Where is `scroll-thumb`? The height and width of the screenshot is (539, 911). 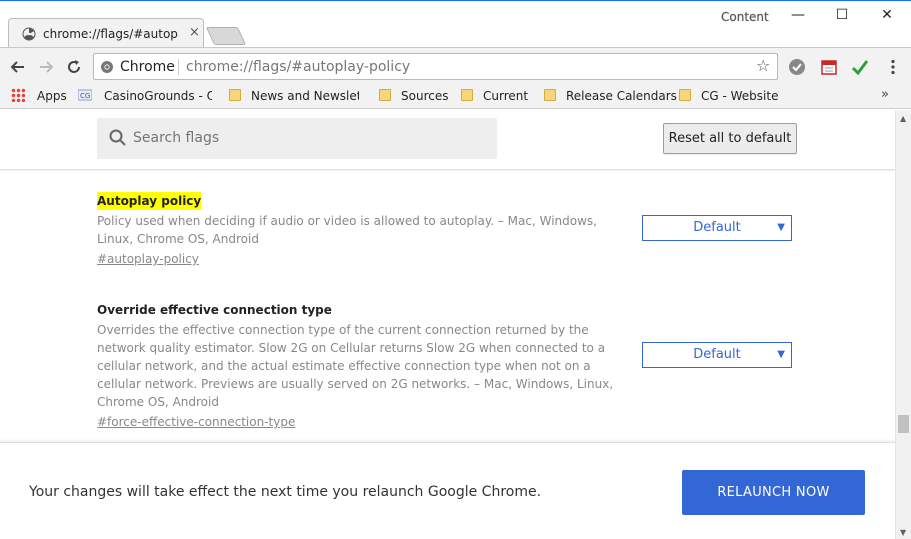 scroll-thumb is located at coordinates (903, 424).